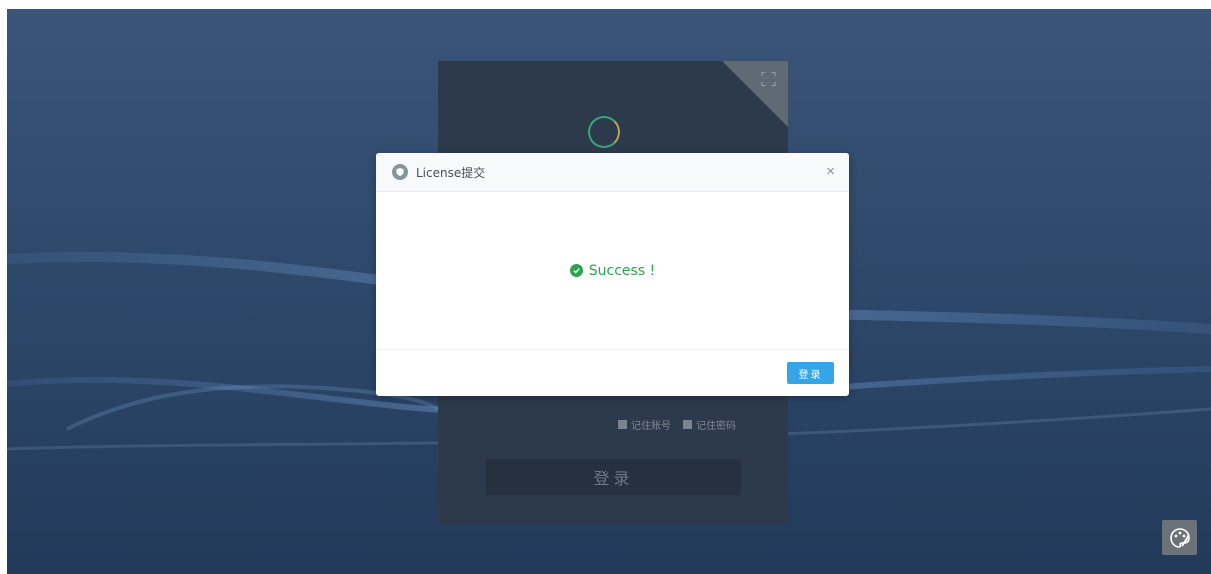 Image resolution: width=1211 pixels, height=574 pixels. I want to click on shield-icon, so click(400, 172).